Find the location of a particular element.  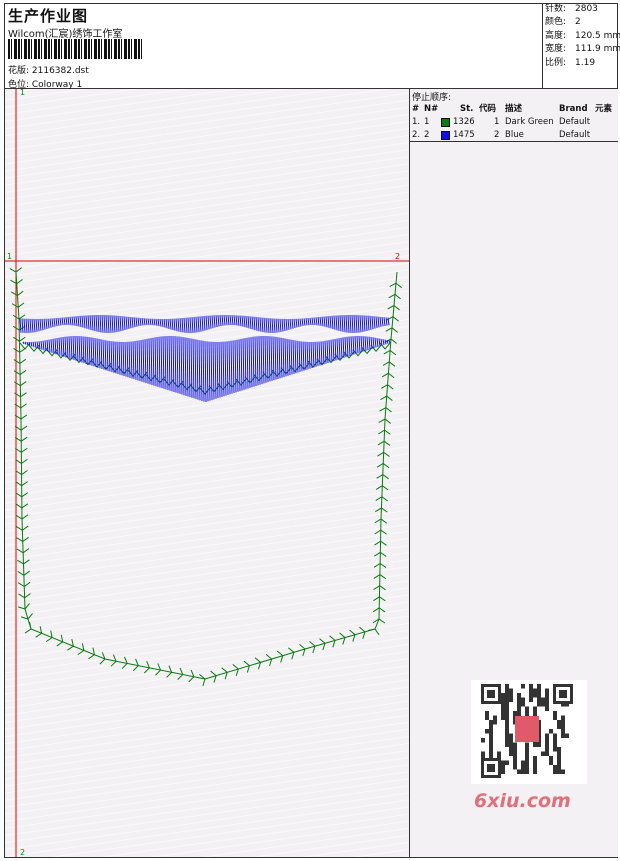

stat-value: 1.19 is located at coordinates (585, 62).